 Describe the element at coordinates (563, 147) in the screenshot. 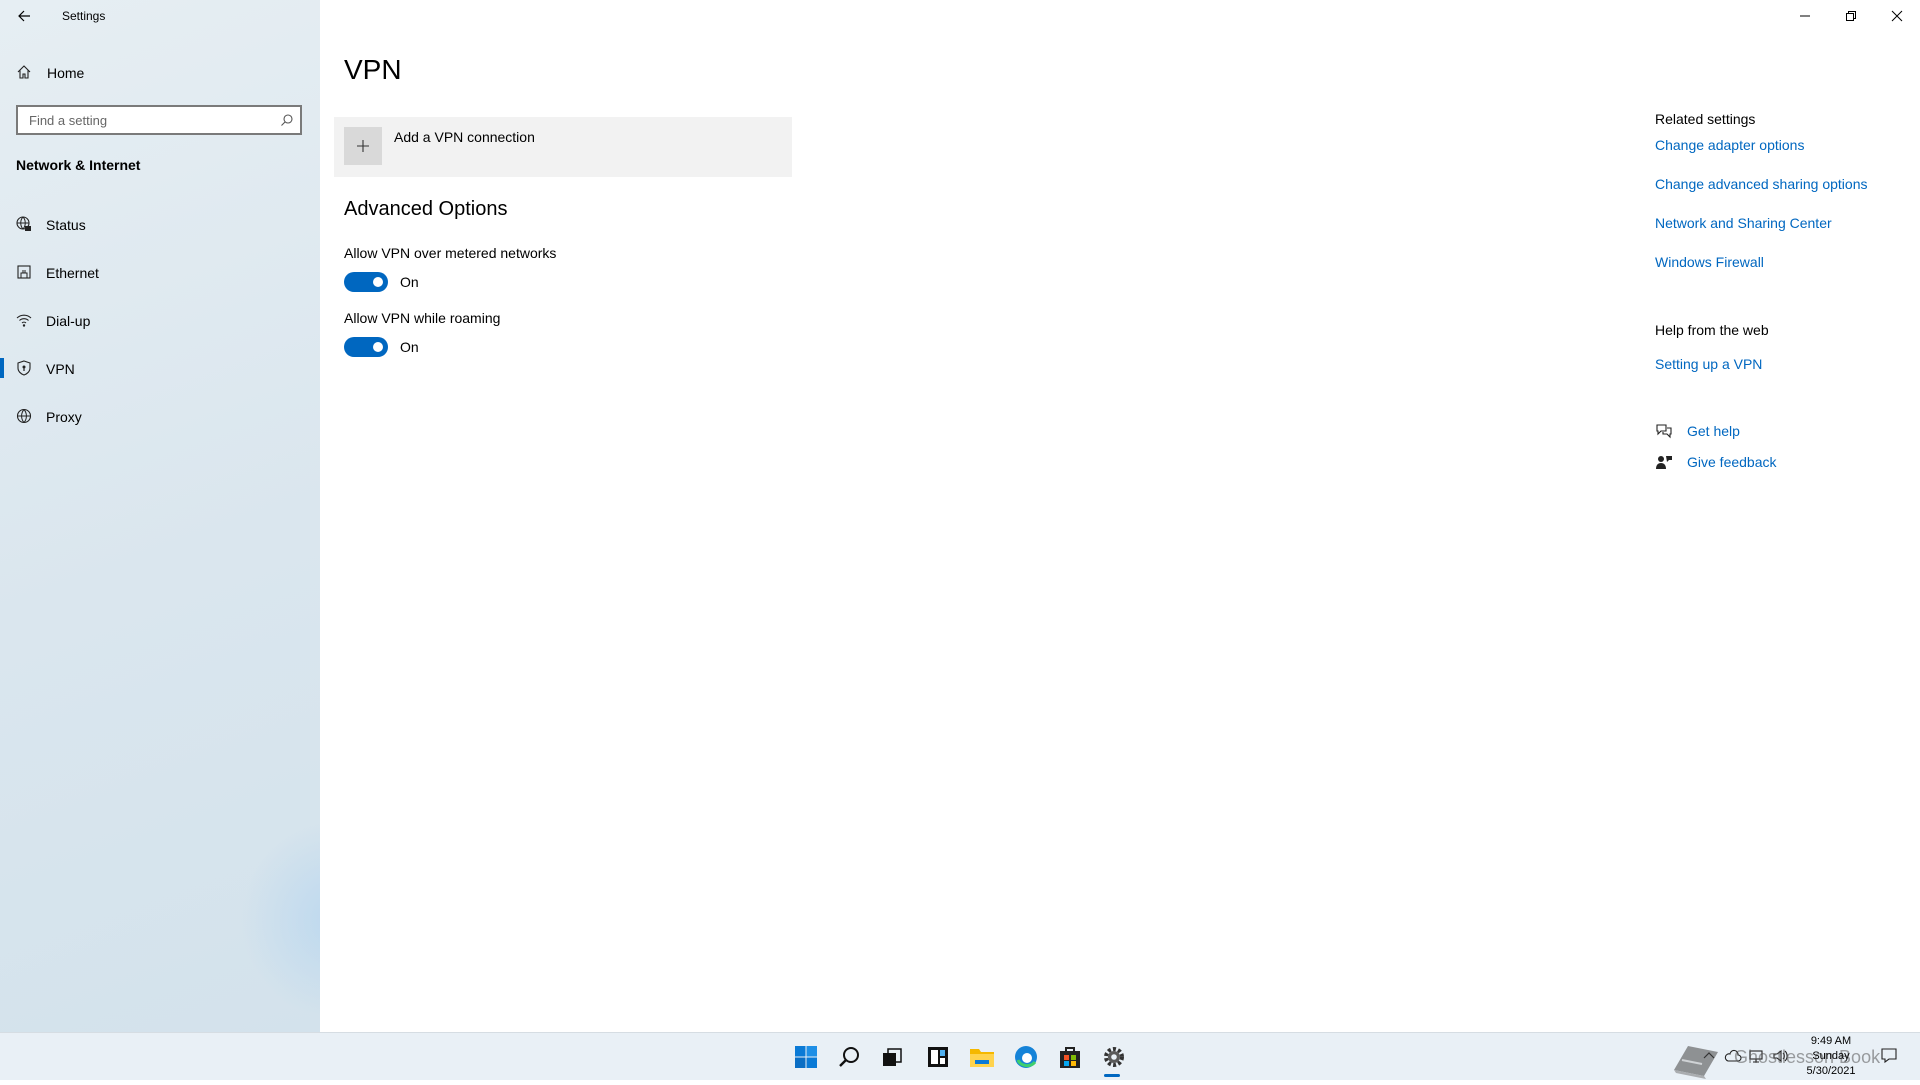

I see `add-vpn-connection-button: Add a VPN connection` at that location.